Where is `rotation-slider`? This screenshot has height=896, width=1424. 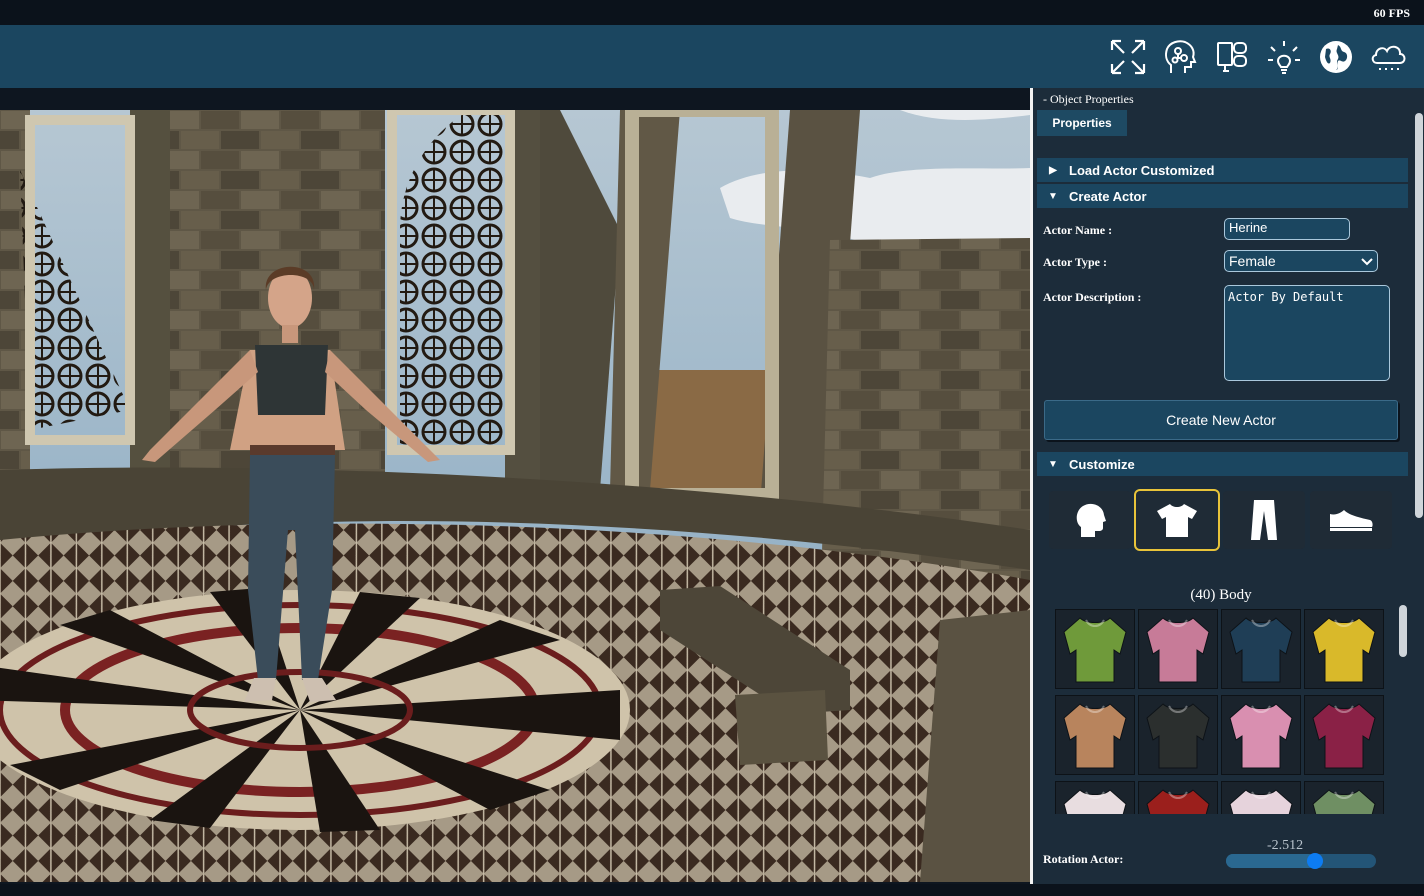 rotation-slider is located at coordinates (1301, 861).